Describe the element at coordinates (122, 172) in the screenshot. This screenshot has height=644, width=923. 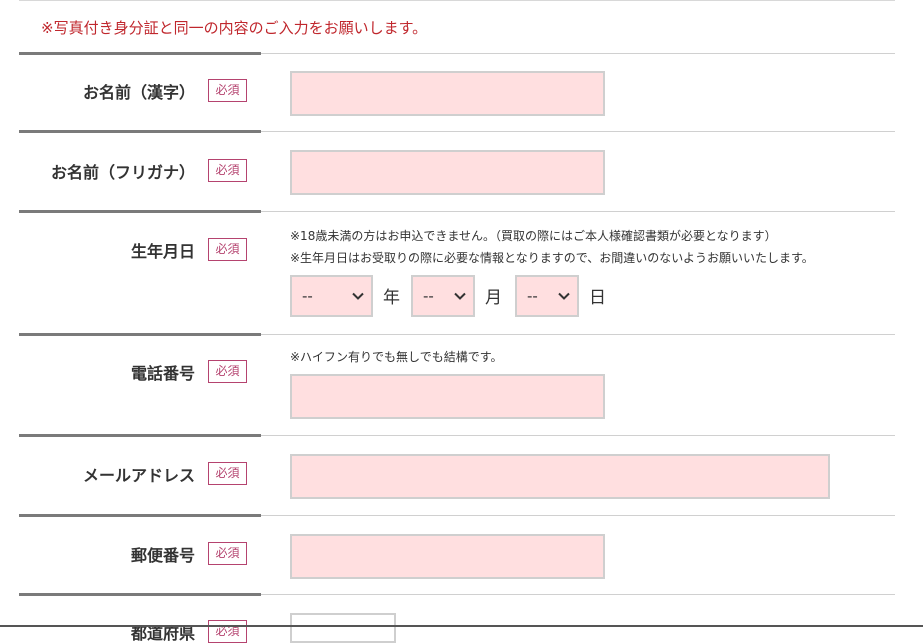
I see `name-kana-label: お名前（フリガナ）` at that location.